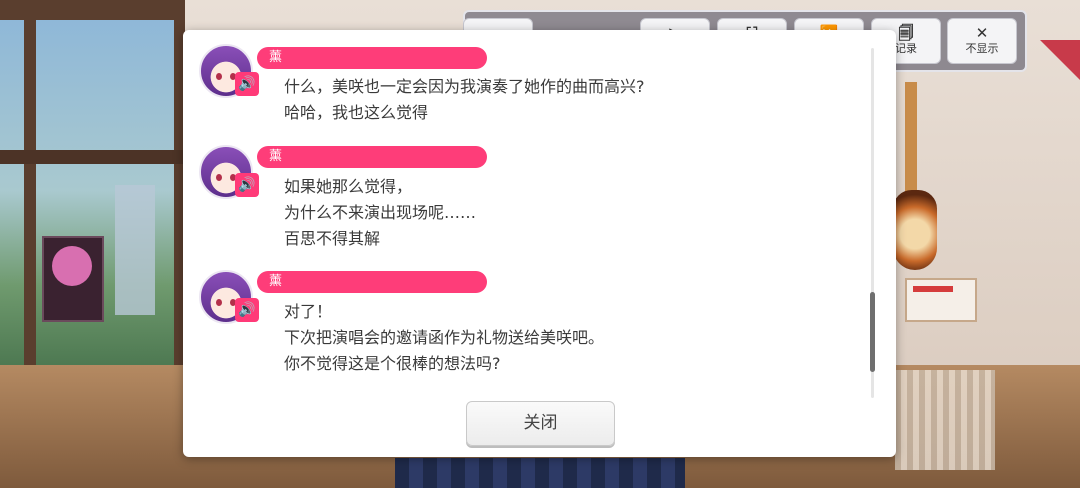 The image size is (1080, 488). What do you see at coordinates (540, 423) in the screenshot?
I see `close-button: 关闭` at bounding box center [540, 423].